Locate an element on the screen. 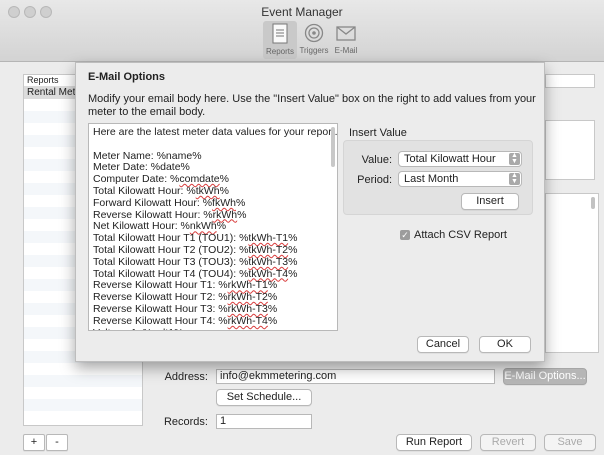 The width and height of the screenshot is (604, 455). toolbar-triggers-label: Triggers is located at coordinates (314, 50).